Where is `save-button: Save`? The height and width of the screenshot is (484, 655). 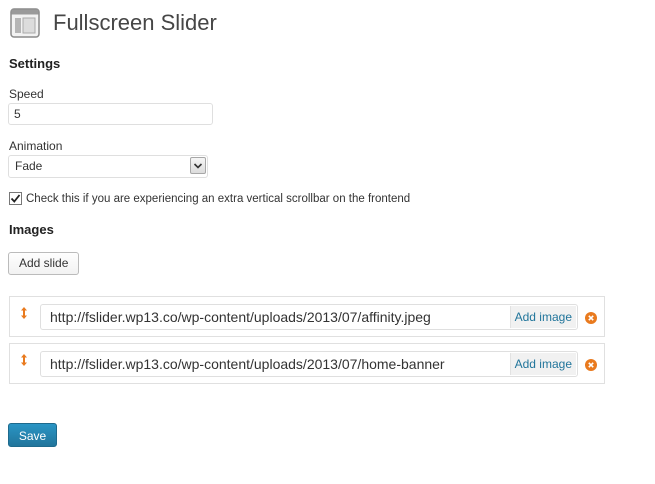 save-button: Save is located at coordinates (32, 435).